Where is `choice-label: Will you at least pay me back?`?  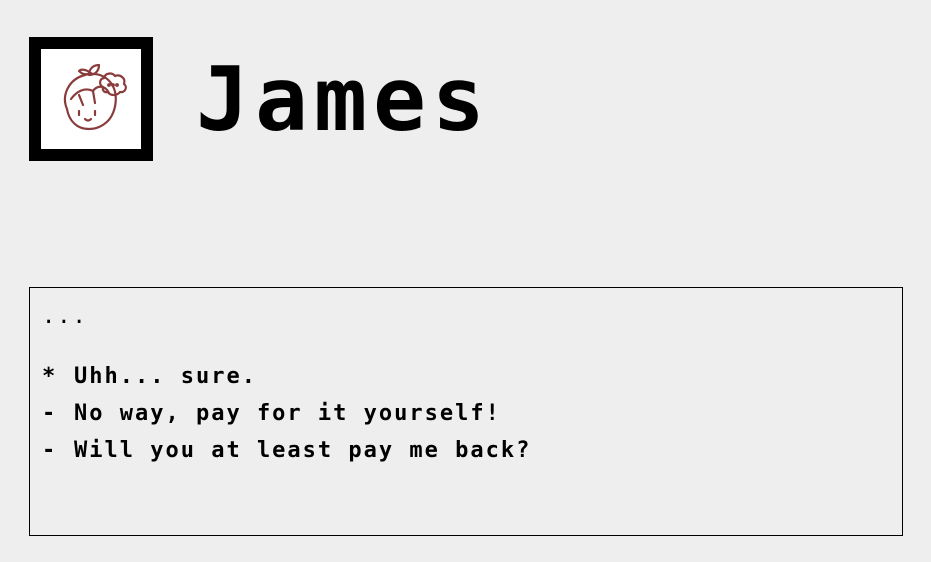
choice-label: Will you at least pay me back? is located at coordinates (303, 450).